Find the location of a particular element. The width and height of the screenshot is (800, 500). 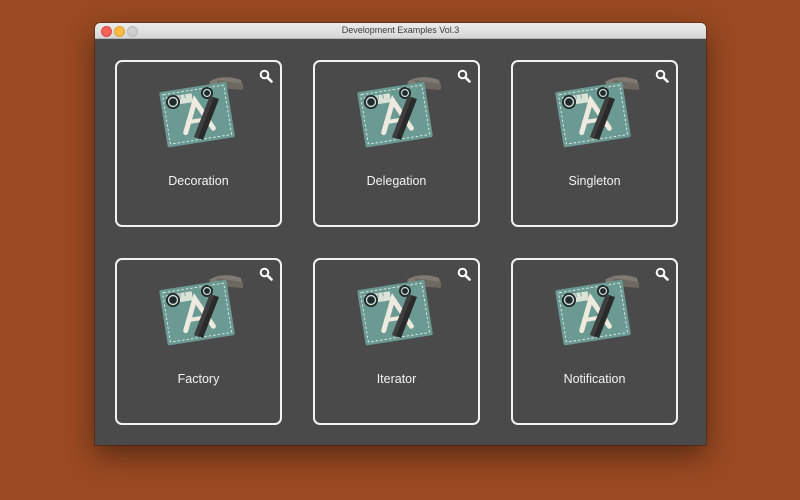

window-title: Development Examples Vol.3 is located at coordinates (400, 30).